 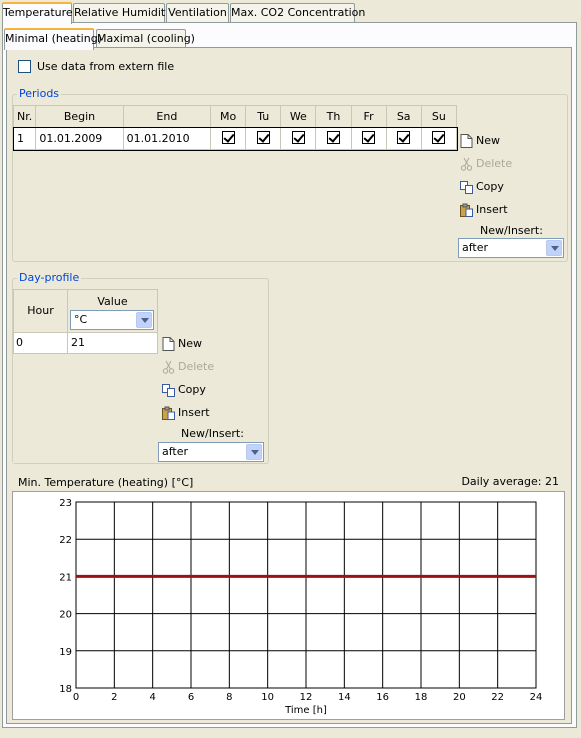 I want to click on profile-insert-button: Insert, so click(x=185, y=413).